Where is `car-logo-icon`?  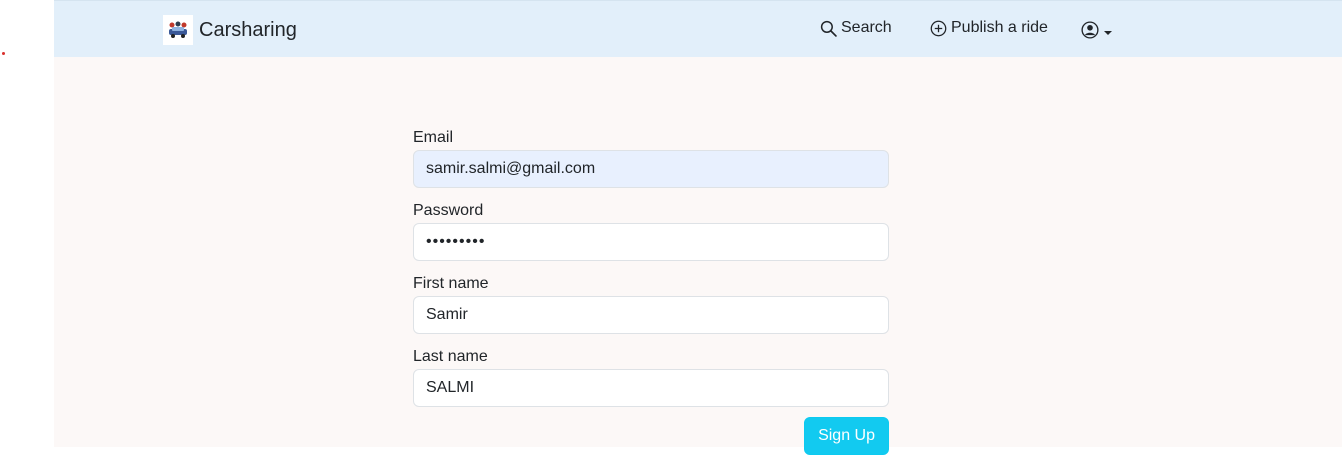
car-logo-icon is located at coordinates (178, 30).